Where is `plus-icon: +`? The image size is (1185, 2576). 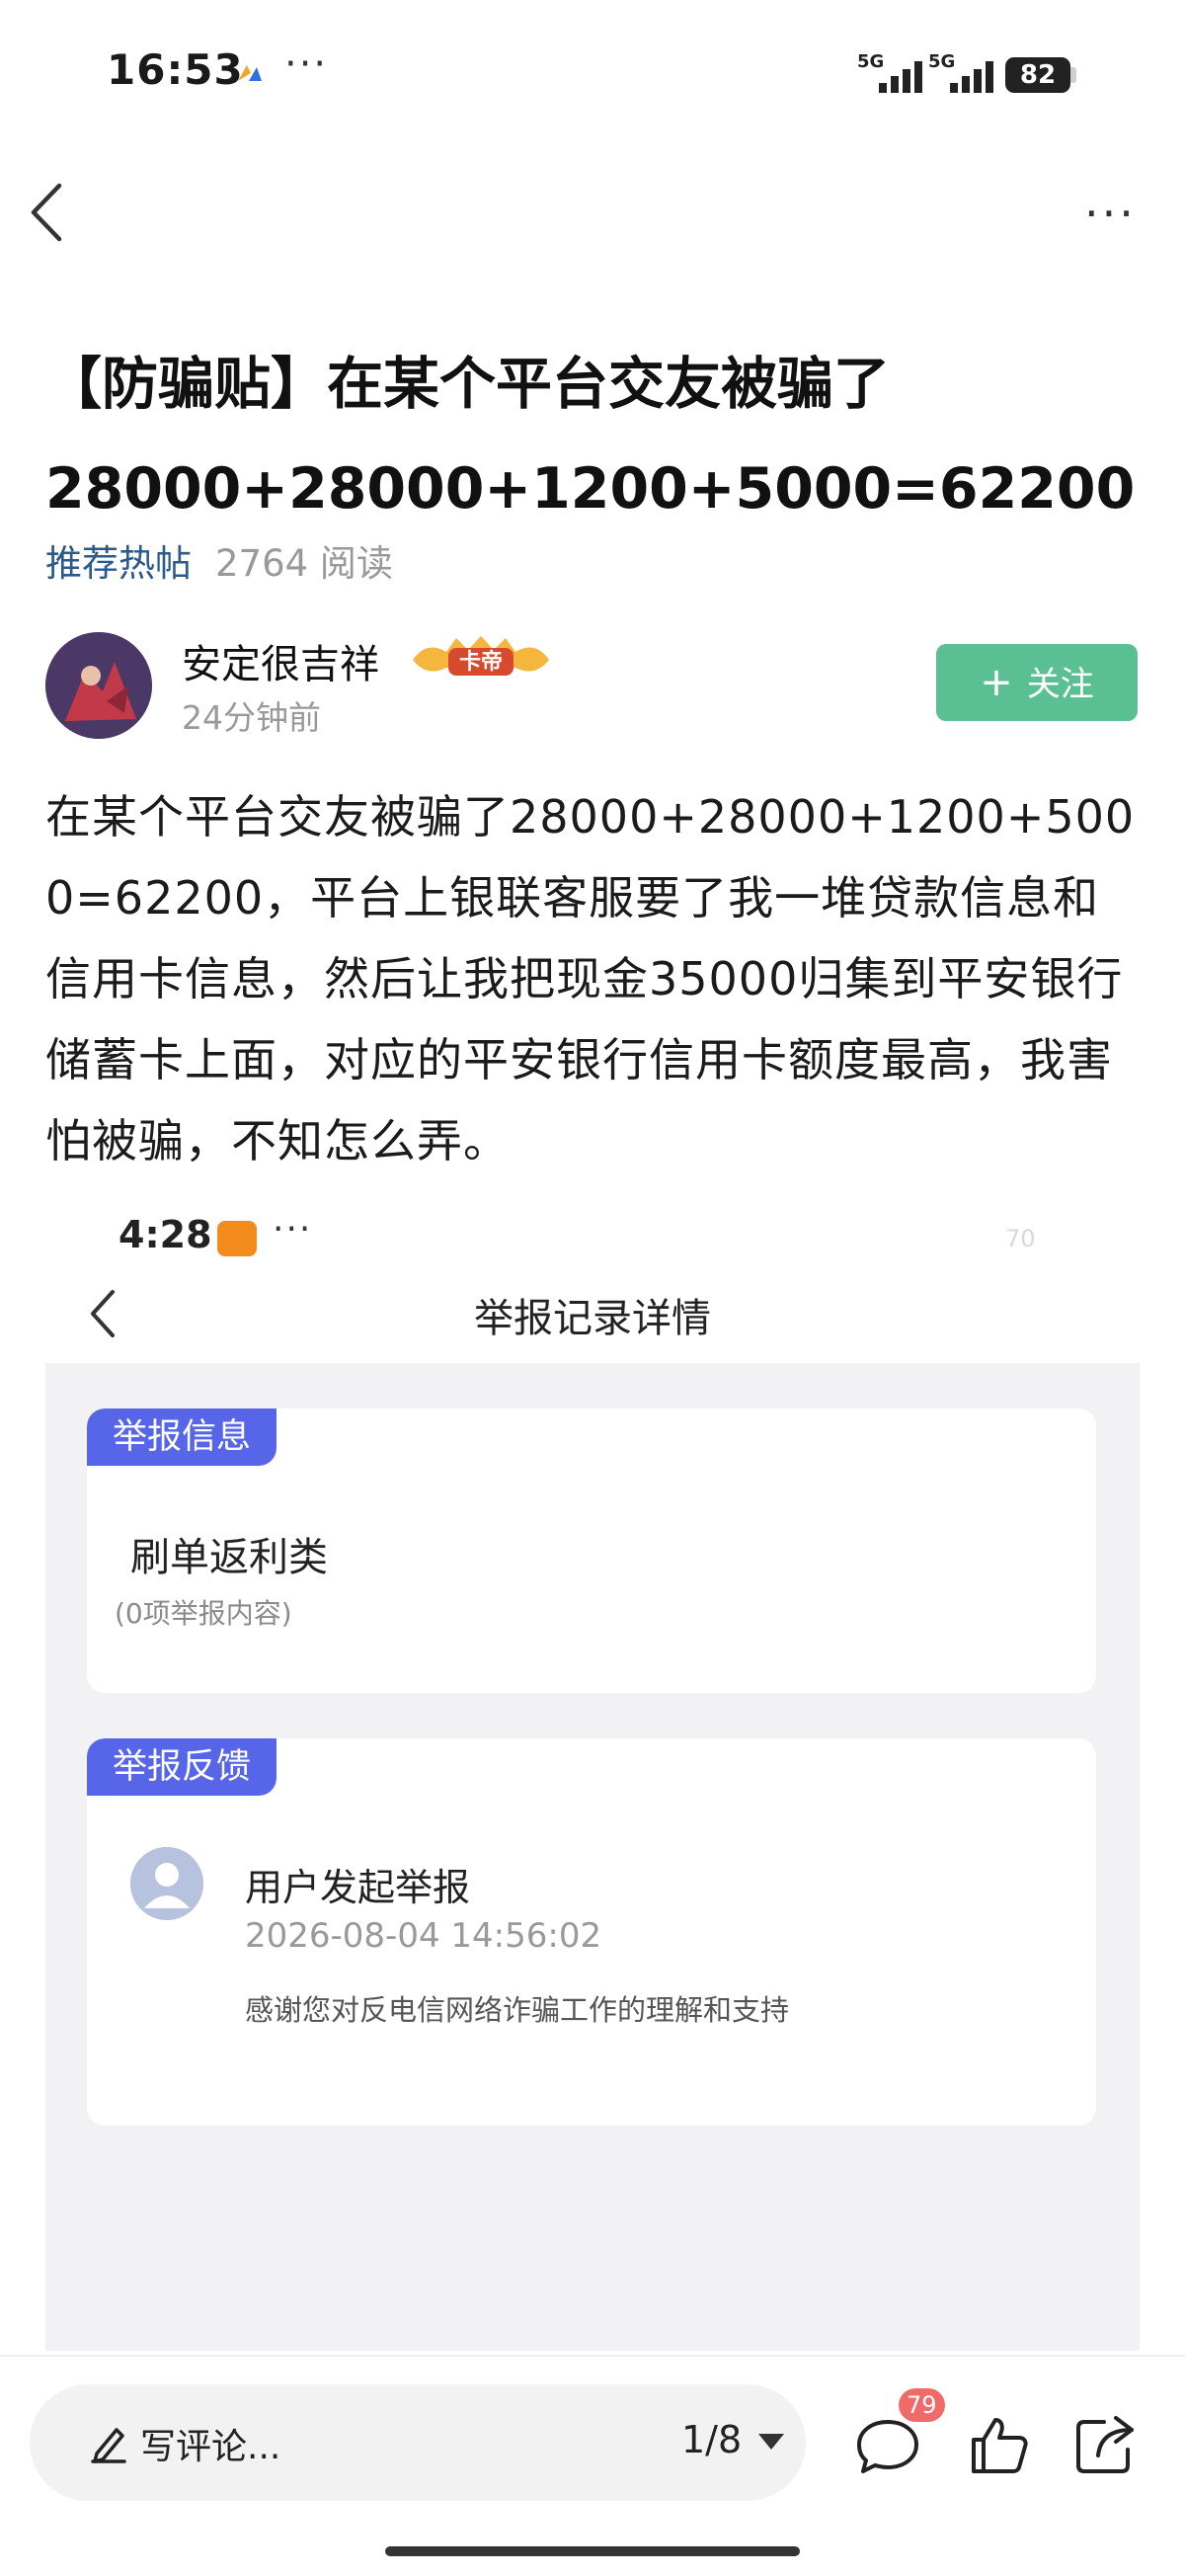
plus-icon: + is located at coordinates (997, 682).